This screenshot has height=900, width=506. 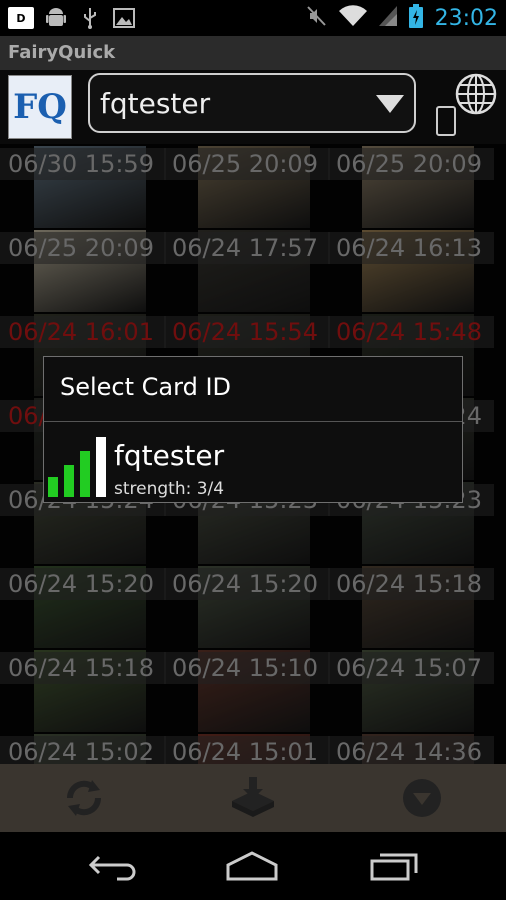 What do you see at coordinates (145, 387) in the screenshot?
I see `dialog-title: Select Card ID` at bounding box center [145, 387].